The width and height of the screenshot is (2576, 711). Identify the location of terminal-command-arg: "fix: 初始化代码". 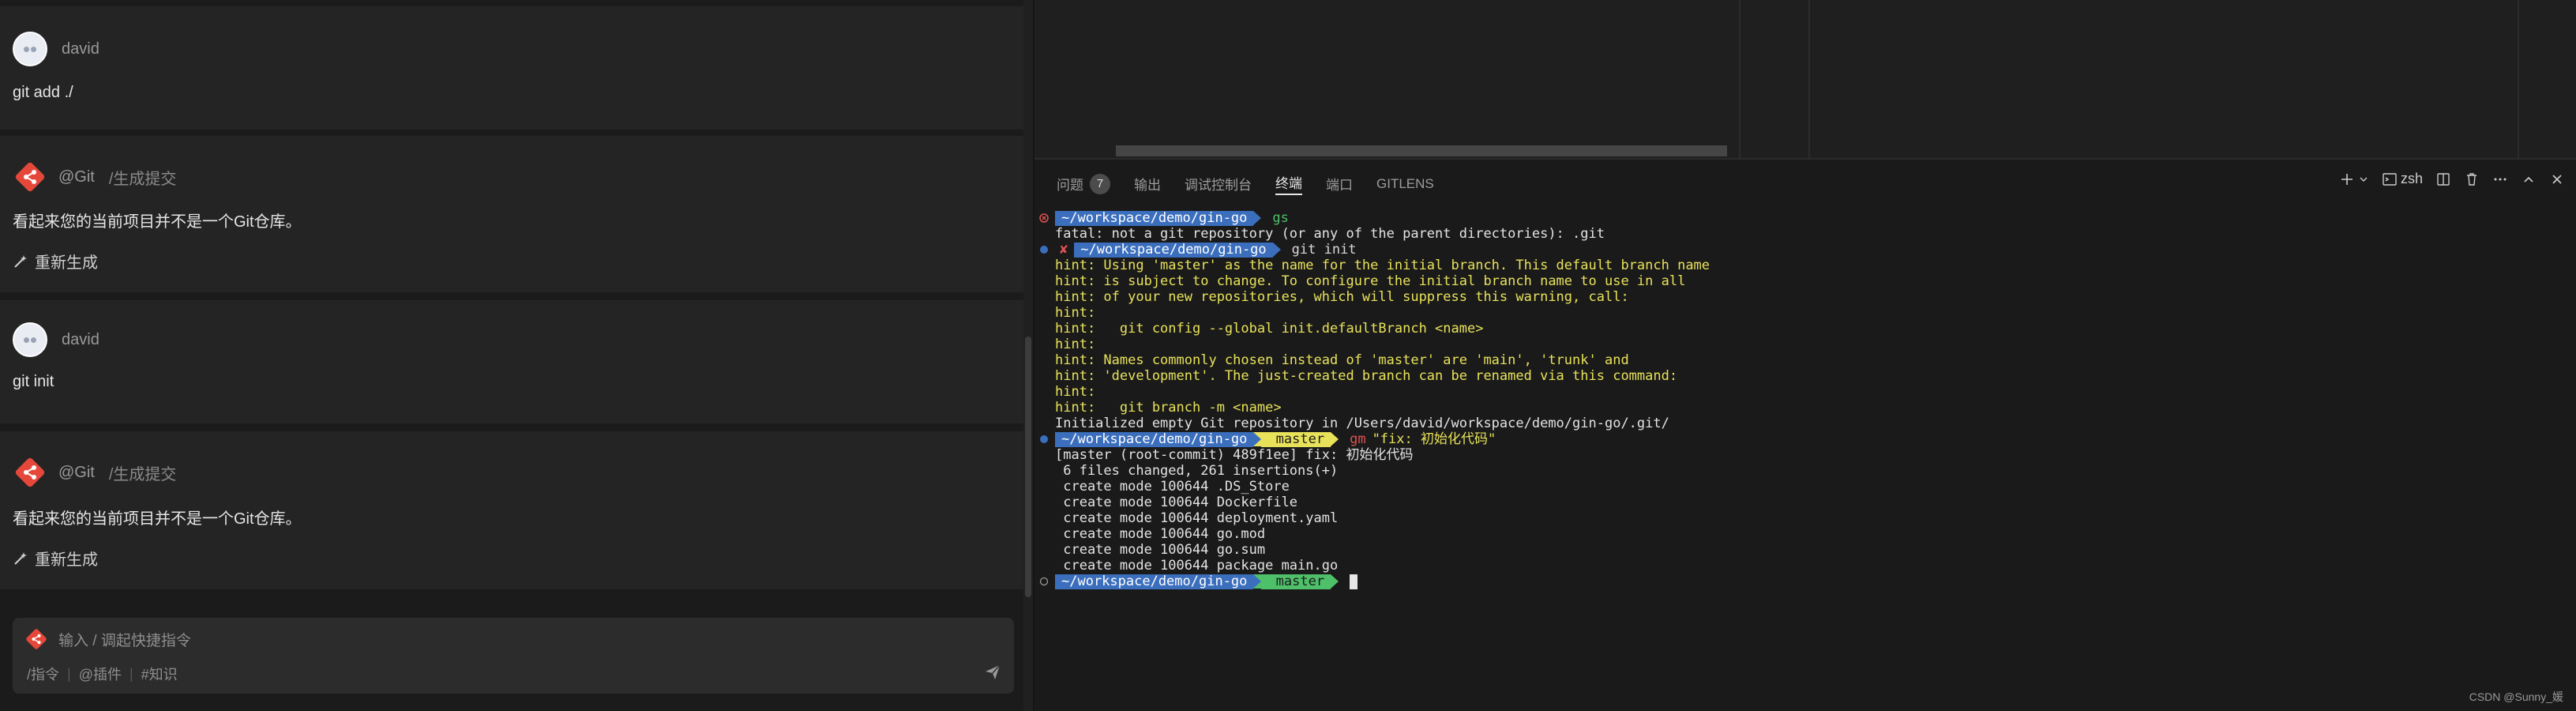
(1434, 439).